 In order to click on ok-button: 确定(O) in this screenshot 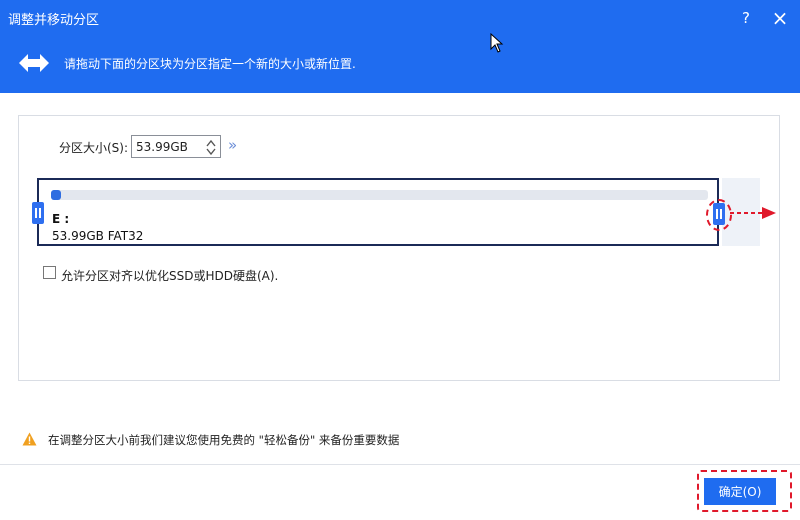, I will do `click(740, 491)`.